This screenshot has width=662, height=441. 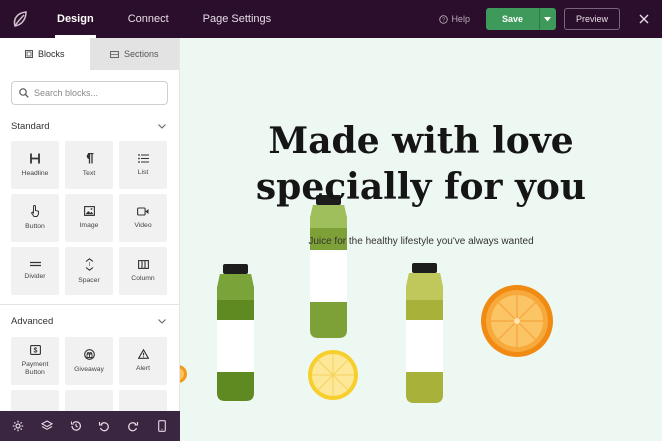 What do you see at coordinates (35, 158) in the screenshot?
I see `headline-icon` at bounding box center [35, 158].